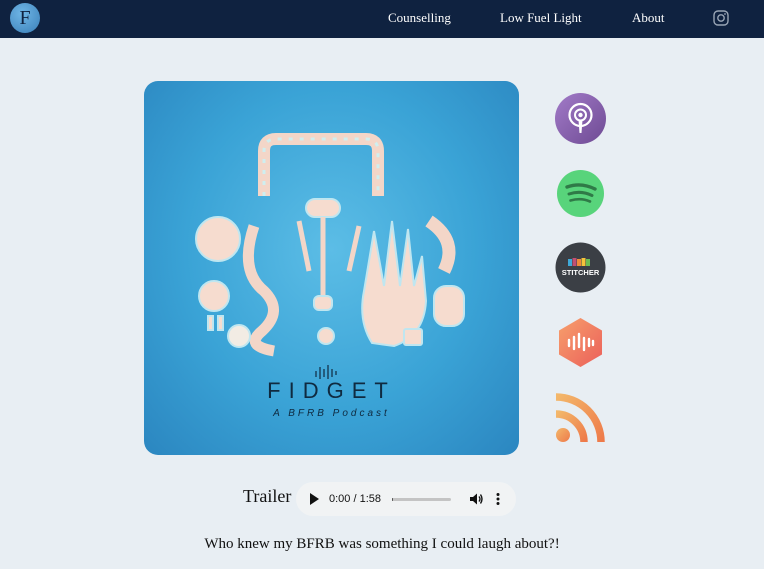 Image resolution: width=764 pixels, height=569 pixels. Describe the element at coordinates (267, 496) in the screenshot. I see `trailer-label: Trailer` at that location.